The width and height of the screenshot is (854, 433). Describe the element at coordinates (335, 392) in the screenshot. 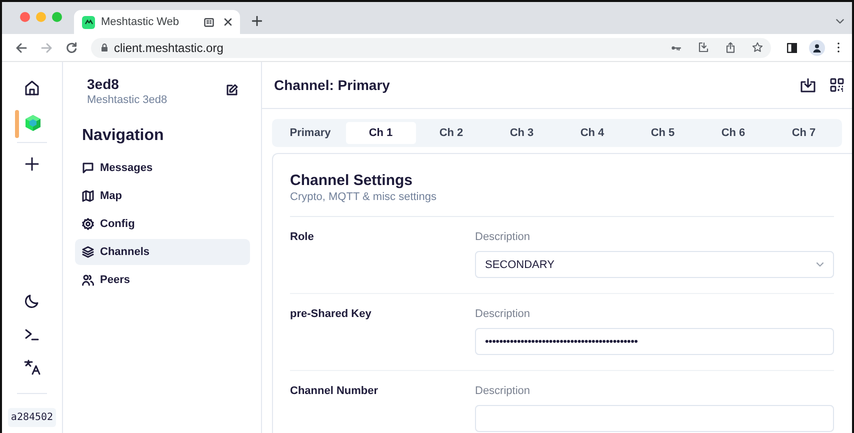

I see `field-label: Channel Number` at that location.